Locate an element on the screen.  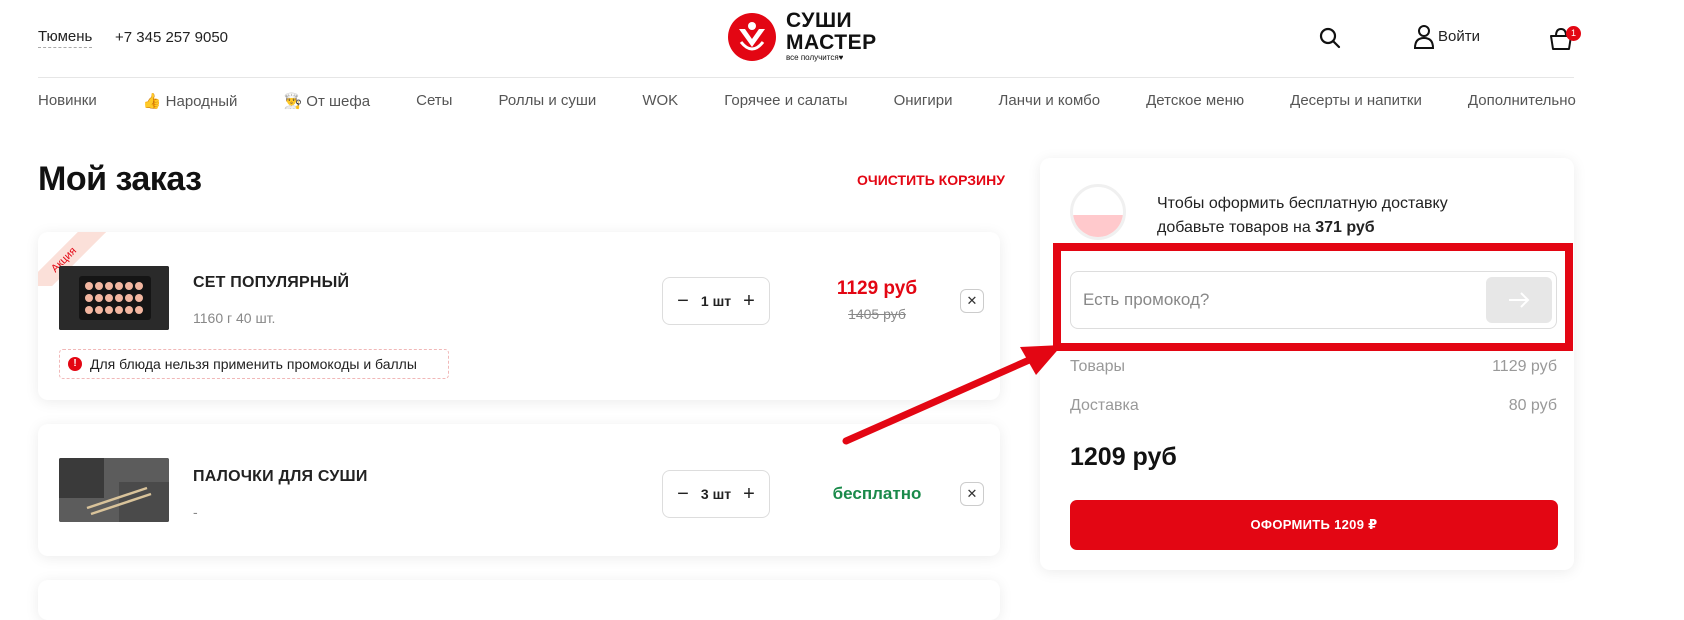
order-total: 1209 руб is located at coordinates (1123, 457).